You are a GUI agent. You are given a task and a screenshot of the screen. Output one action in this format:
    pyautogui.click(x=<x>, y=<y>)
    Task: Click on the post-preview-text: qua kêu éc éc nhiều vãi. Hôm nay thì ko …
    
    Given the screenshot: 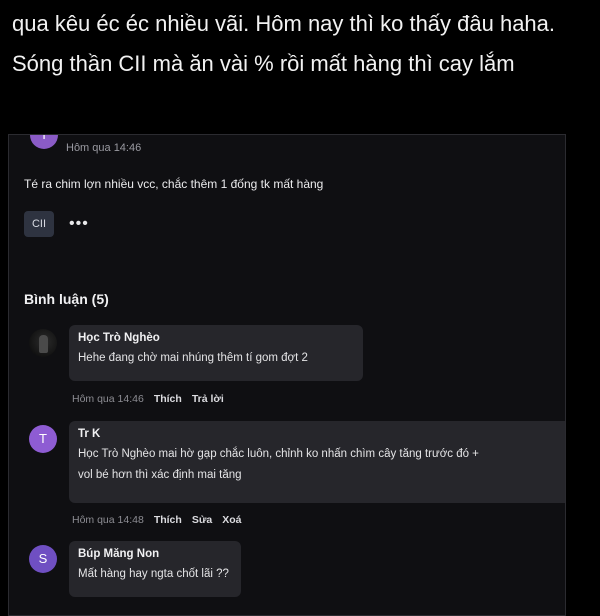 What is the action you would take?
    pyautogui.click(x=284, y=43)
    